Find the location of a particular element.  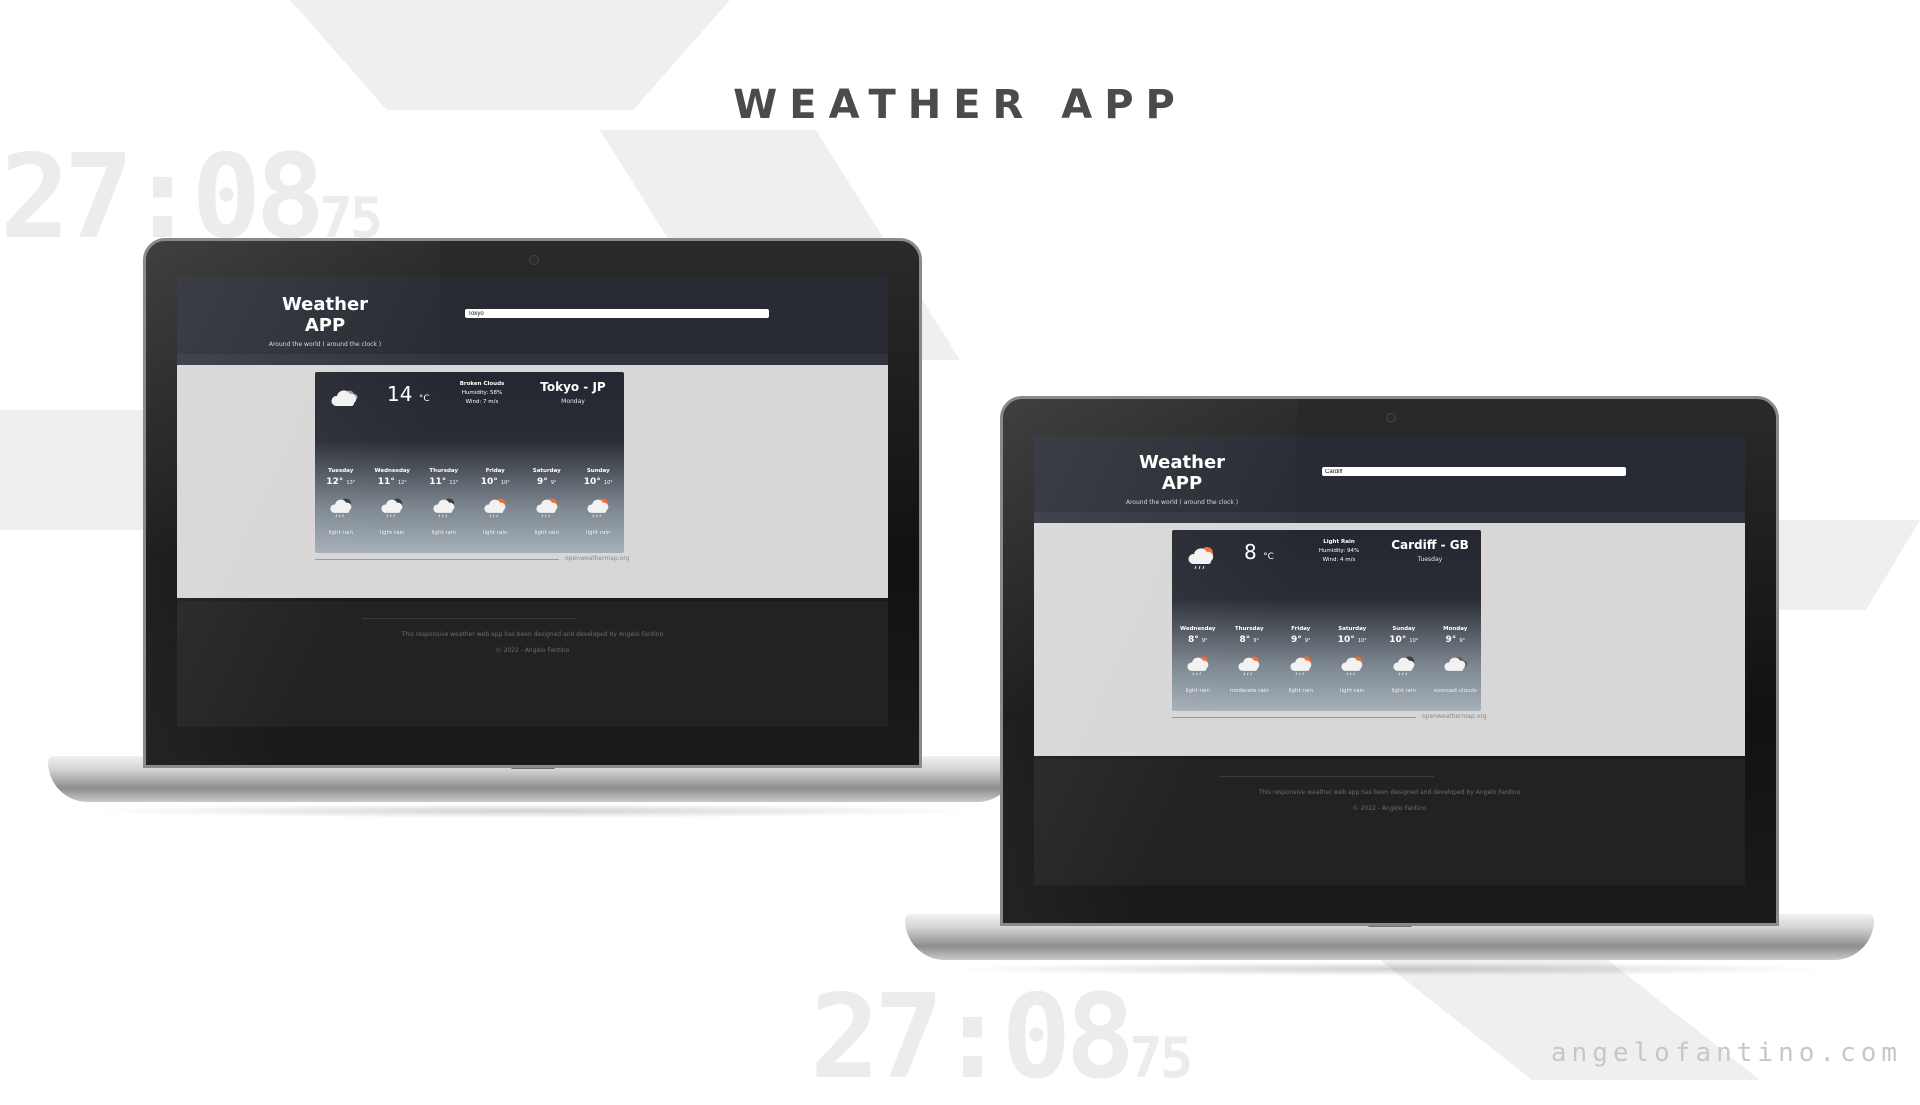

current-location: Tokyo - JP Monday is located at coordinates (573, 392).